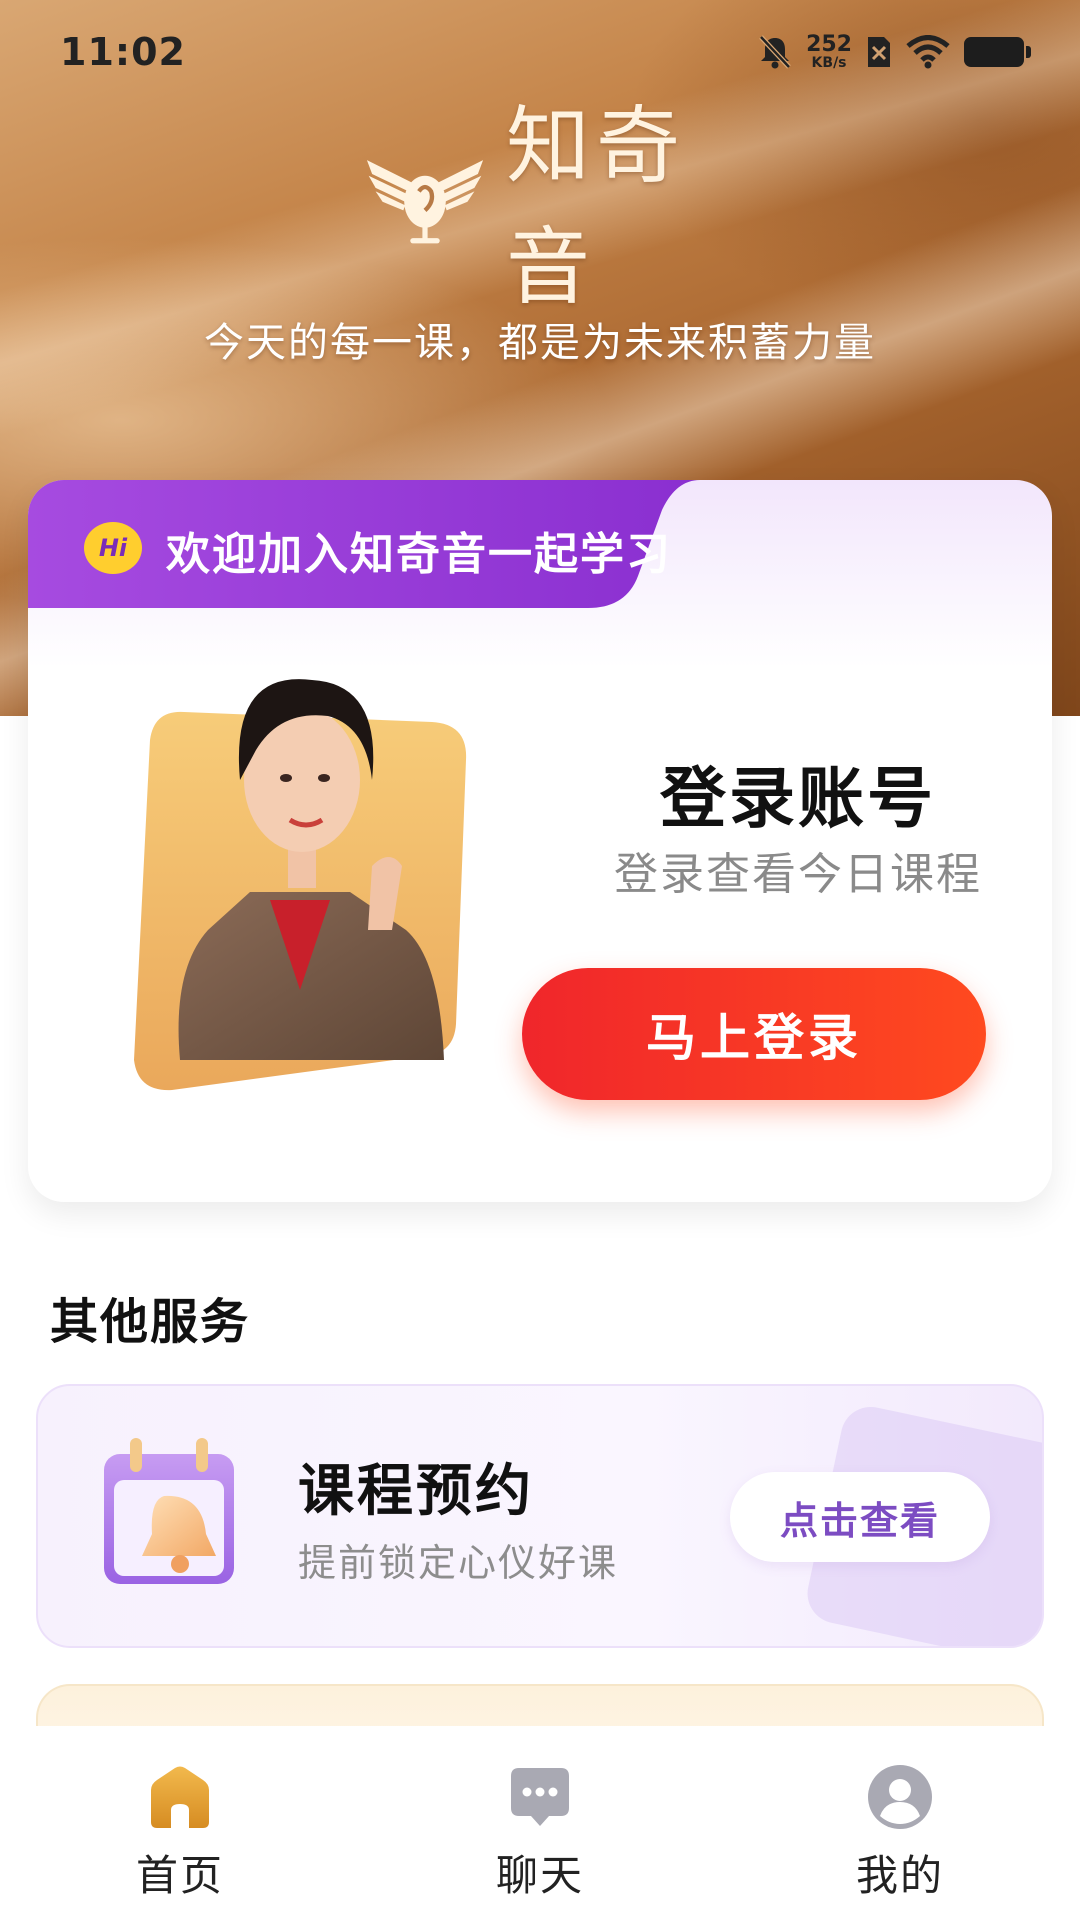 This screenshot has height=1920, width=1080. I want to click on nav-tab-chat: 聊天, so click(540, 1837).